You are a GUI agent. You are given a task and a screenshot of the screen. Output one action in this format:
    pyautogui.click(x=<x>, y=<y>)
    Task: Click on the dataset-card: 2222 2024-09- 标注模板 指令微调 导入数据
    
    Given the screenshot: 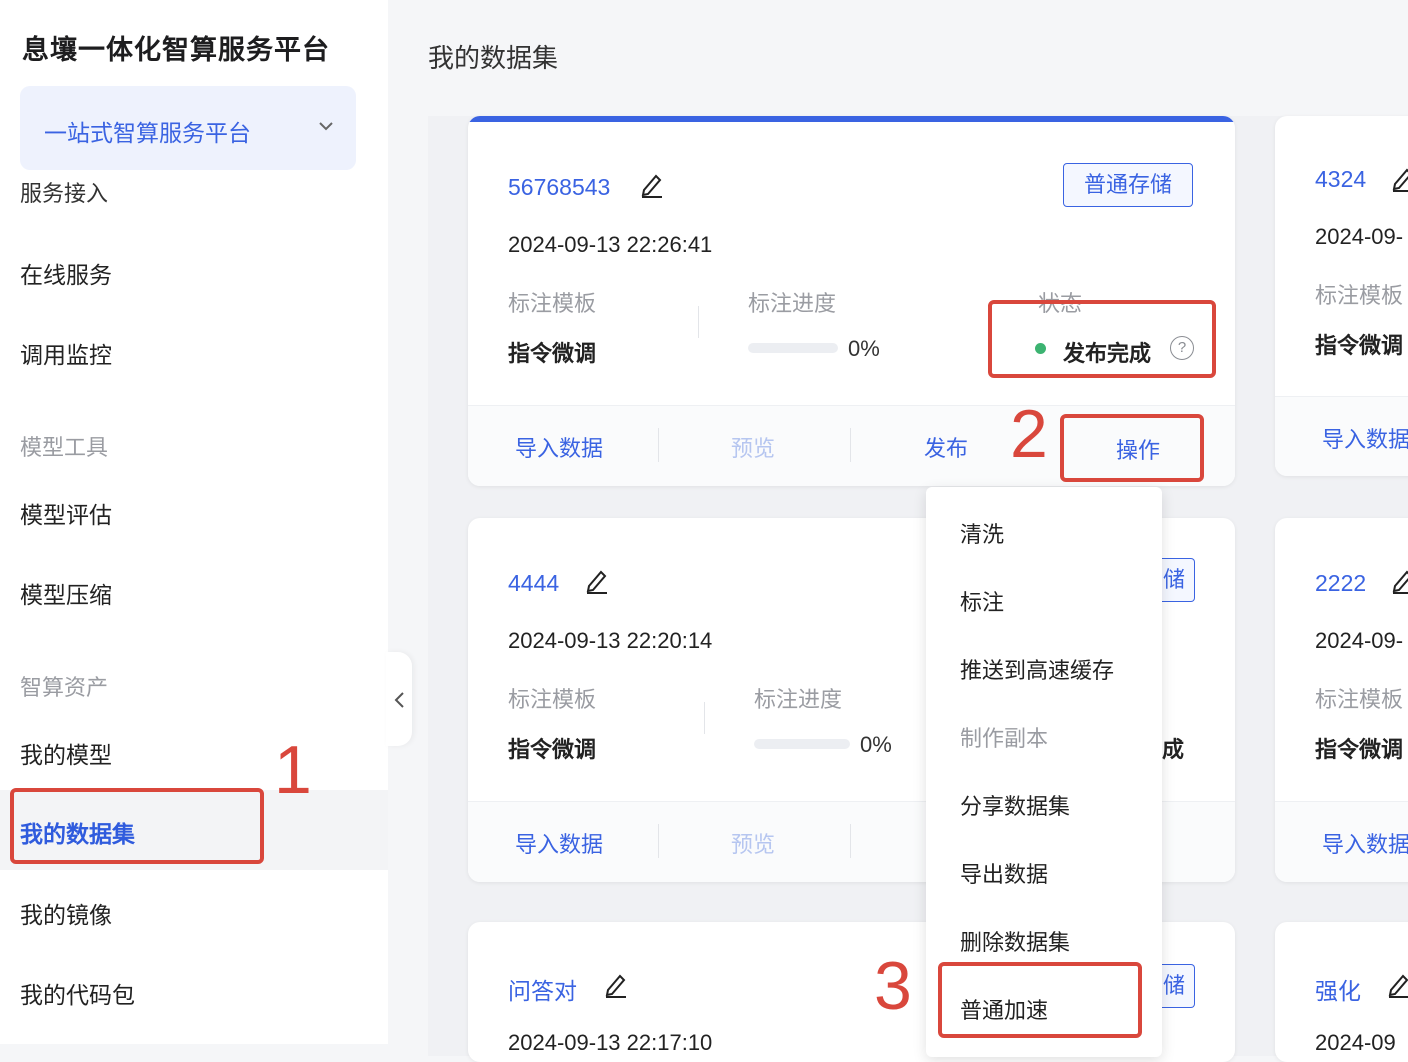 What is the action you would take?
    pyautogui.click(x=1341, y=700)
    